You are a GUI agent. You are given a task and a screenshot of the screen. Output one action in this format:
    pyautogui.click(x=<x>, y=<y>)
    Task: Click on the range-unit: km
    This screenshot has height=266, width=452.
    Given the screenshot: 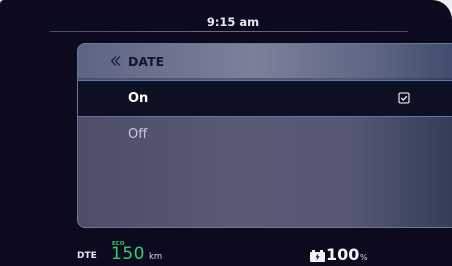 What is the action you would take?
    pyautogui.click(x=156, y=257)
    